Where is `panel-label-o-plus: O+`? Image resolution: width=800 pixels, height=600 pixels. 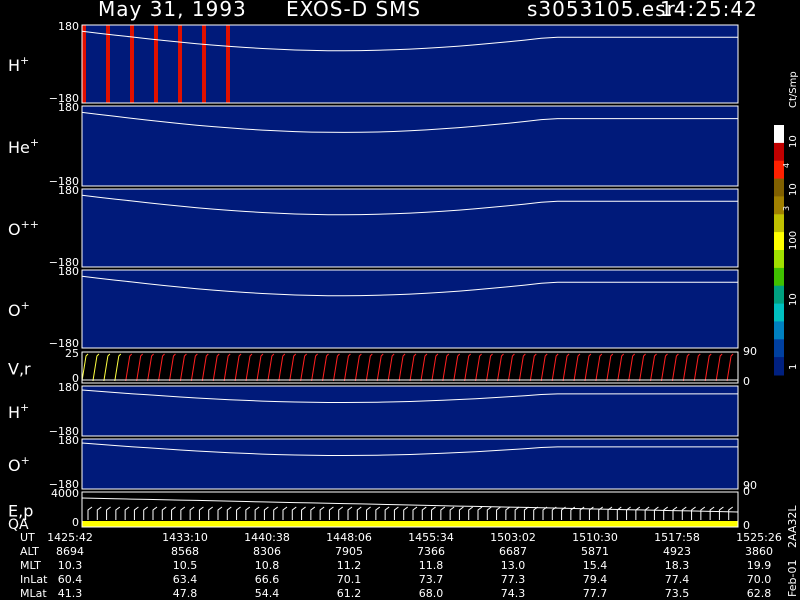 panel-label-o-plus: O+ is located at coordinates (19, 309).